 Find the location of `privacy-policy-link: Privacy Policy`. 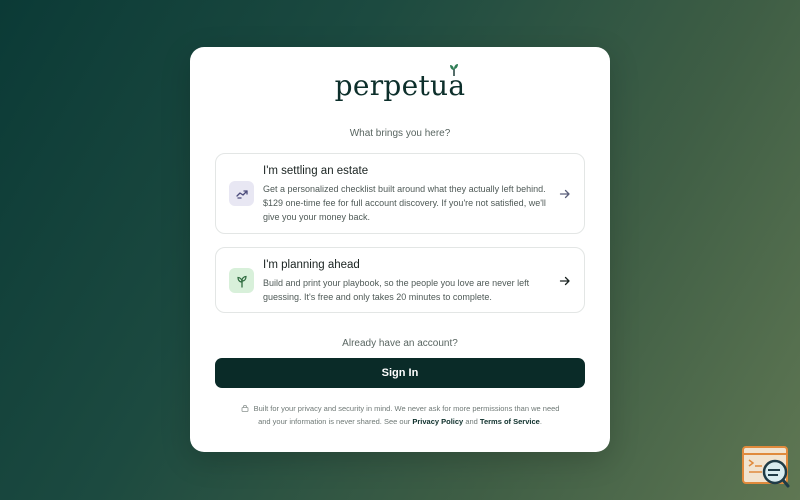

privacy-policy-link: Privacy Policy is located at coordinates (437, 421).